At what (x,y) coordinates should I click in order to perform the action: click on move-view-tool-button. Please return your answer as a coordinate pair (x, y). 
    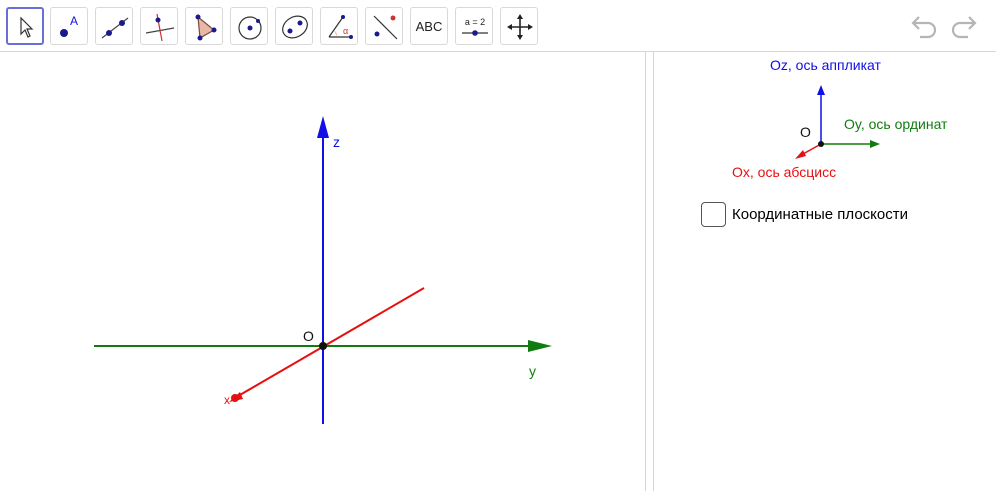
    Looking at the image, I should click on (519, 26).